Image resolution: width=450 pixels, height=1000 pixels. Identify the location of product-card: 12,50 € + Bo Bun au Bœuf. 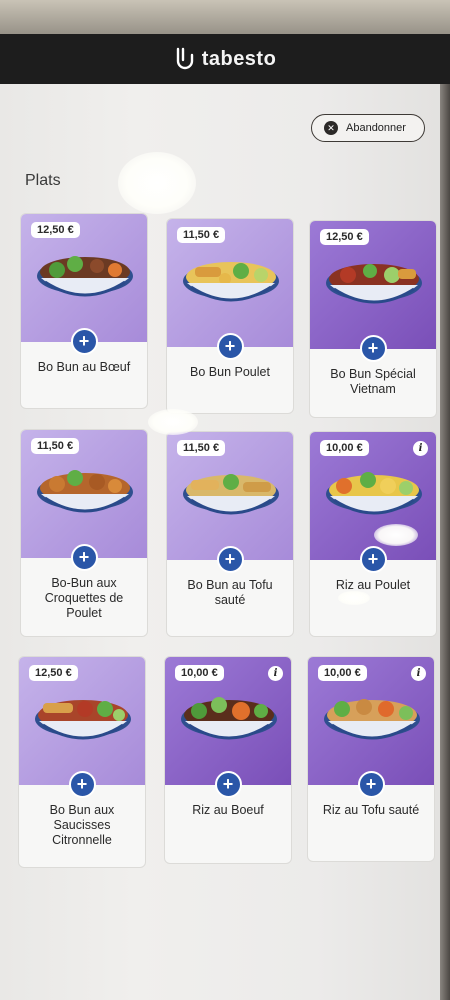
(84, 311).